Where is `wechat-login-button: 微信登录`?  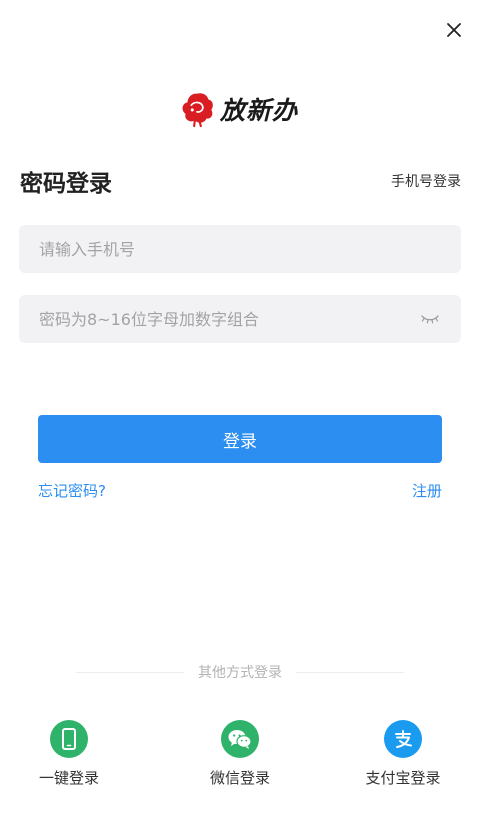
wechat-login-button: 微信登录 is located at coordinates (240, 754).